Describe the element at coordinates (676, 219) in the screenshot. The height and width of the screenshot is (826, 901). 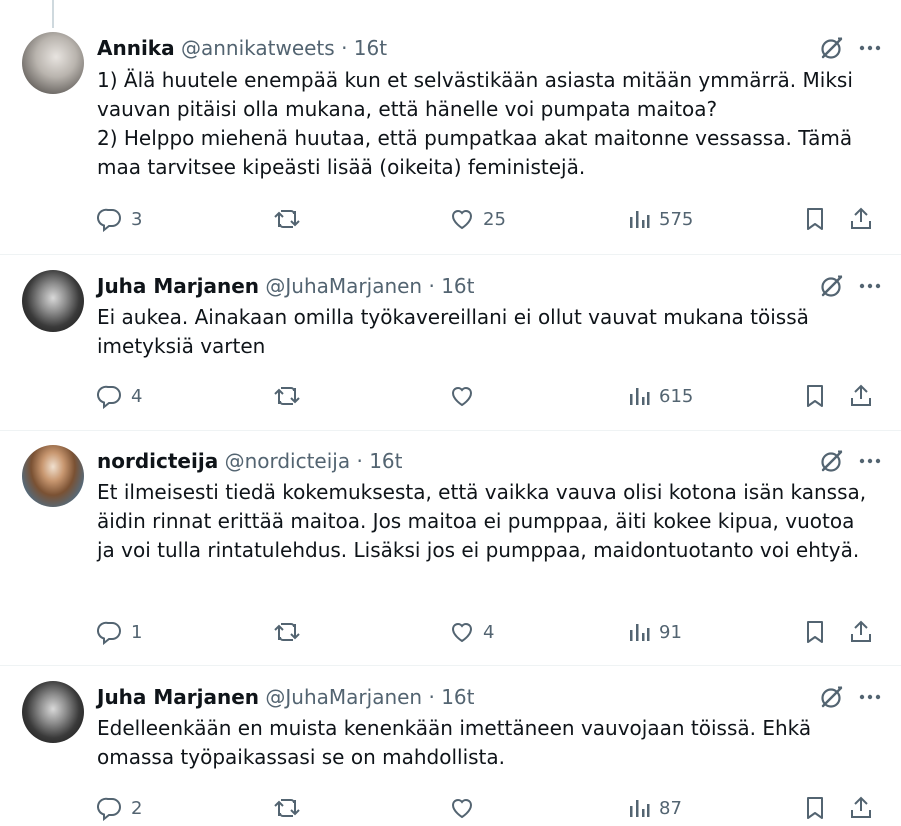
I see `views-count: 575` at that location.